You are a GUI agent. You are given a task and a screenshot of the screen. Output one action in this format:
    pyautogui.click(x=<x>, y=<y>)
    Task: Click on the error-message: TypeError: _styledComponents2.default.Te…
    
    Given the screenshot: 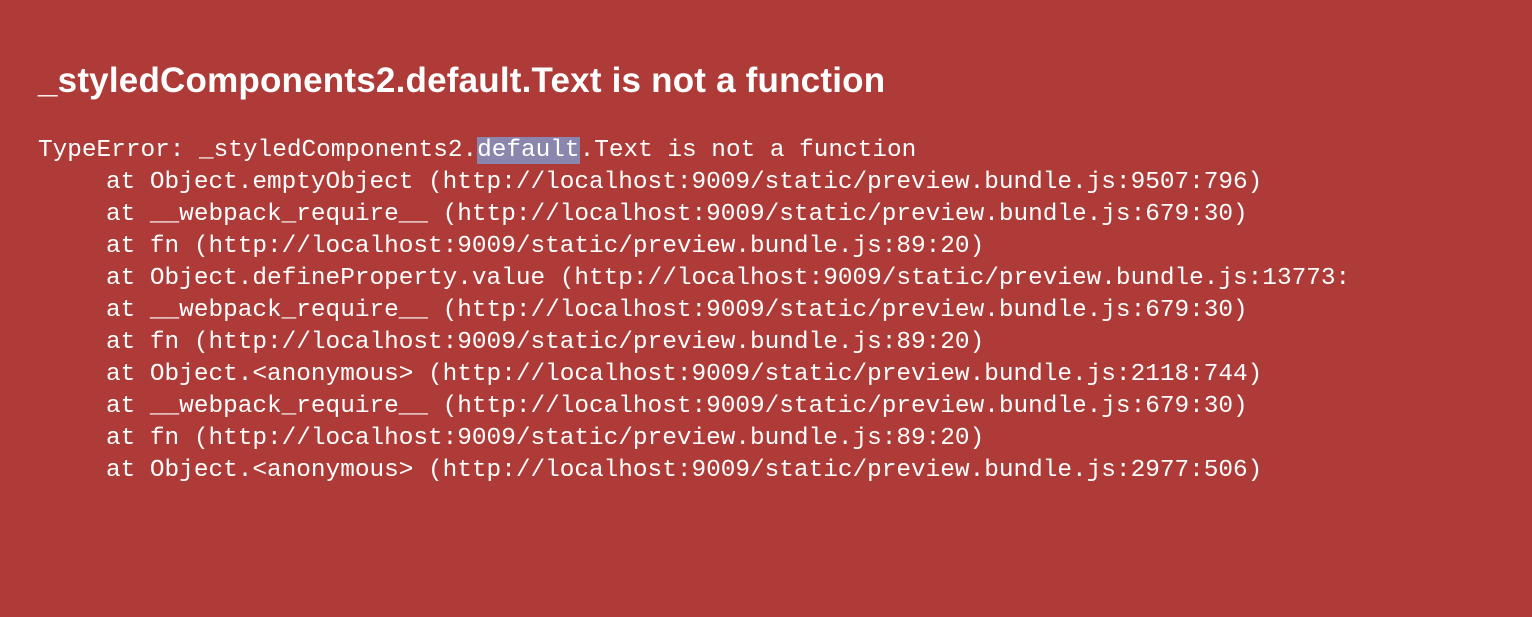 What is the action you would take?
    pyautogui.click(x=785, y=151)
    